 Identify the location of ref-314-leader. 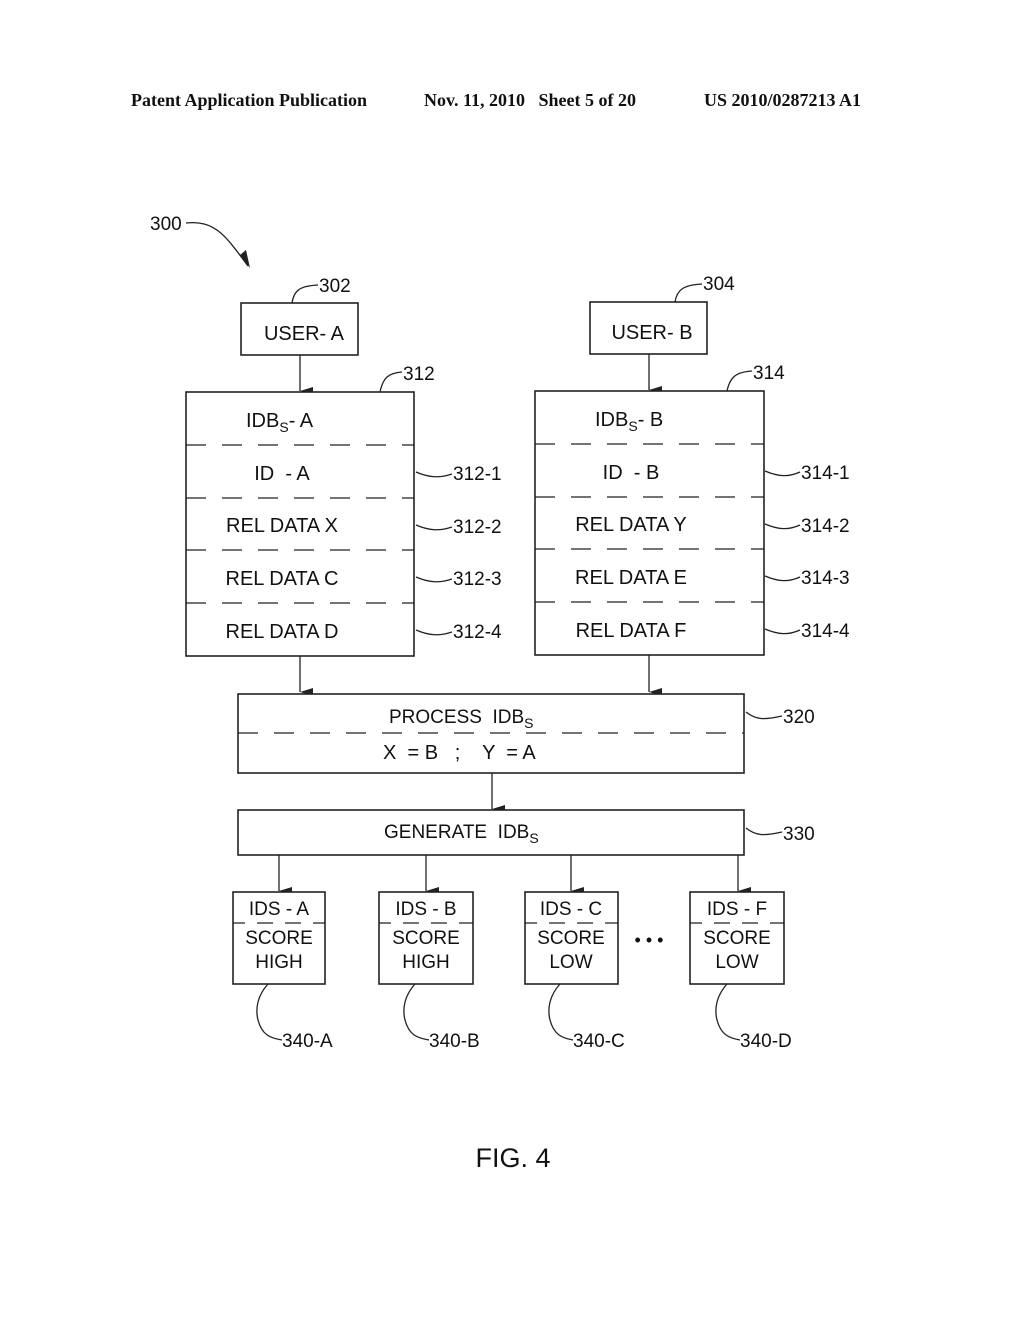
(739, 381).